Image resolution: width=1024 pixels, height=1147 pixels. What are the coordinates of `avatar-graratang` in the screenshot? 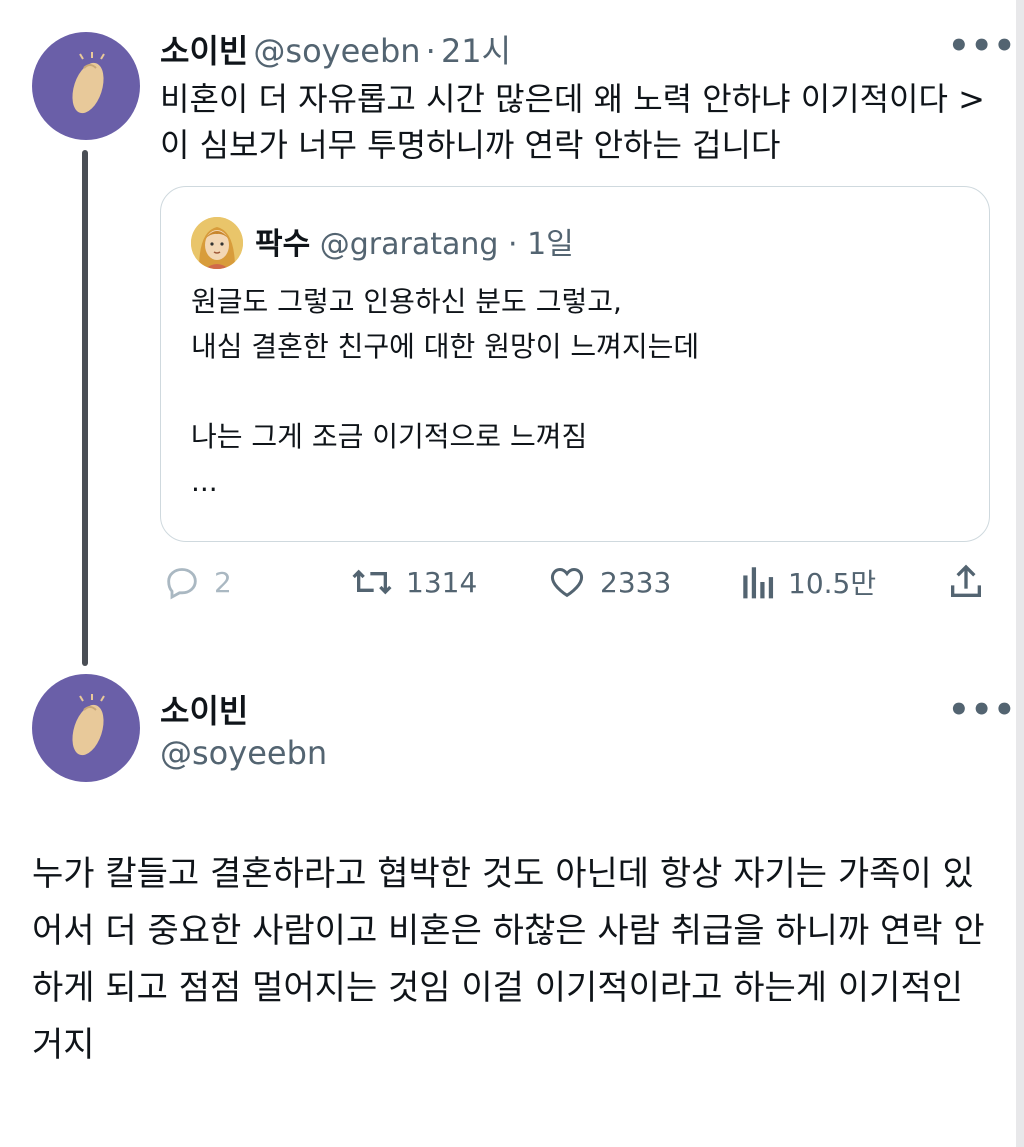 It's located at (217, 243).